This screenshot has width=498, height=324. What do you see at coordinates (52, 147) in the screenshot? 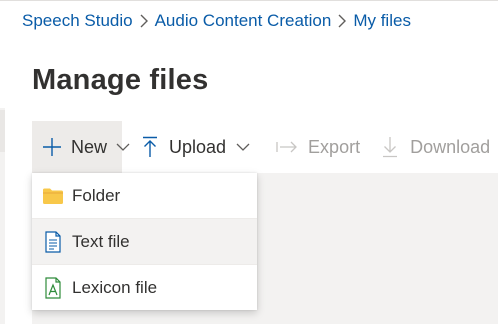
I see `add-icon` at bounding box center [52, 147].